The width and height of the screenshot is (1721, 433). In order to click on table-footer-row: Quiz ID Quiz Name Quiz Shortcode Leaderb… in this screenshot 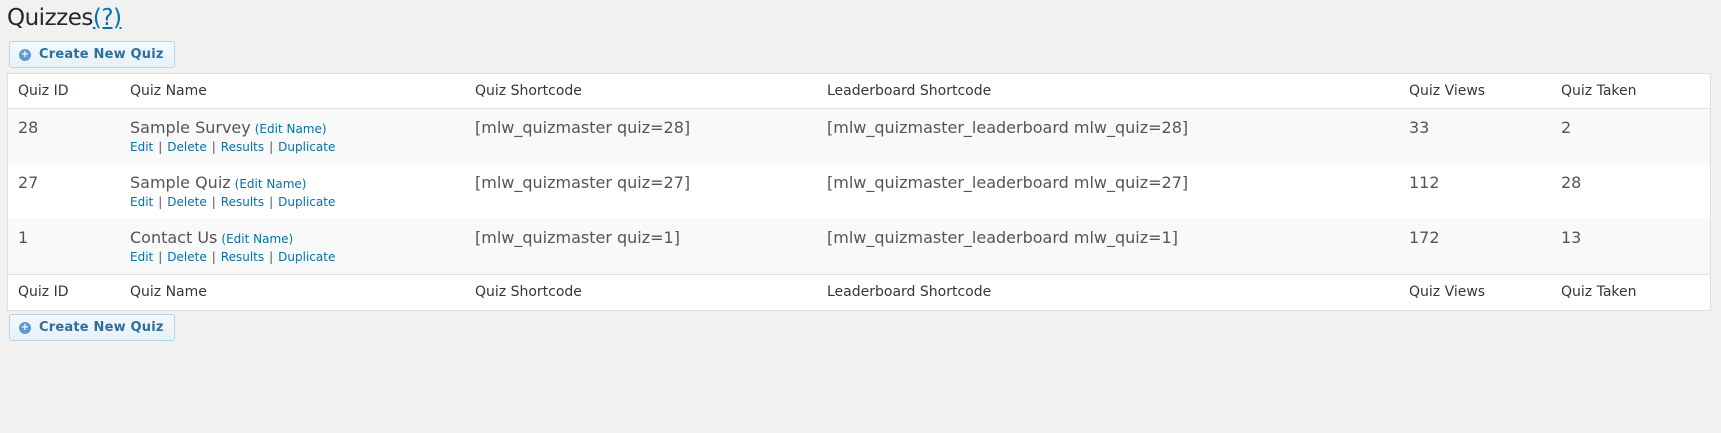, I will do `click(859, 292)`.